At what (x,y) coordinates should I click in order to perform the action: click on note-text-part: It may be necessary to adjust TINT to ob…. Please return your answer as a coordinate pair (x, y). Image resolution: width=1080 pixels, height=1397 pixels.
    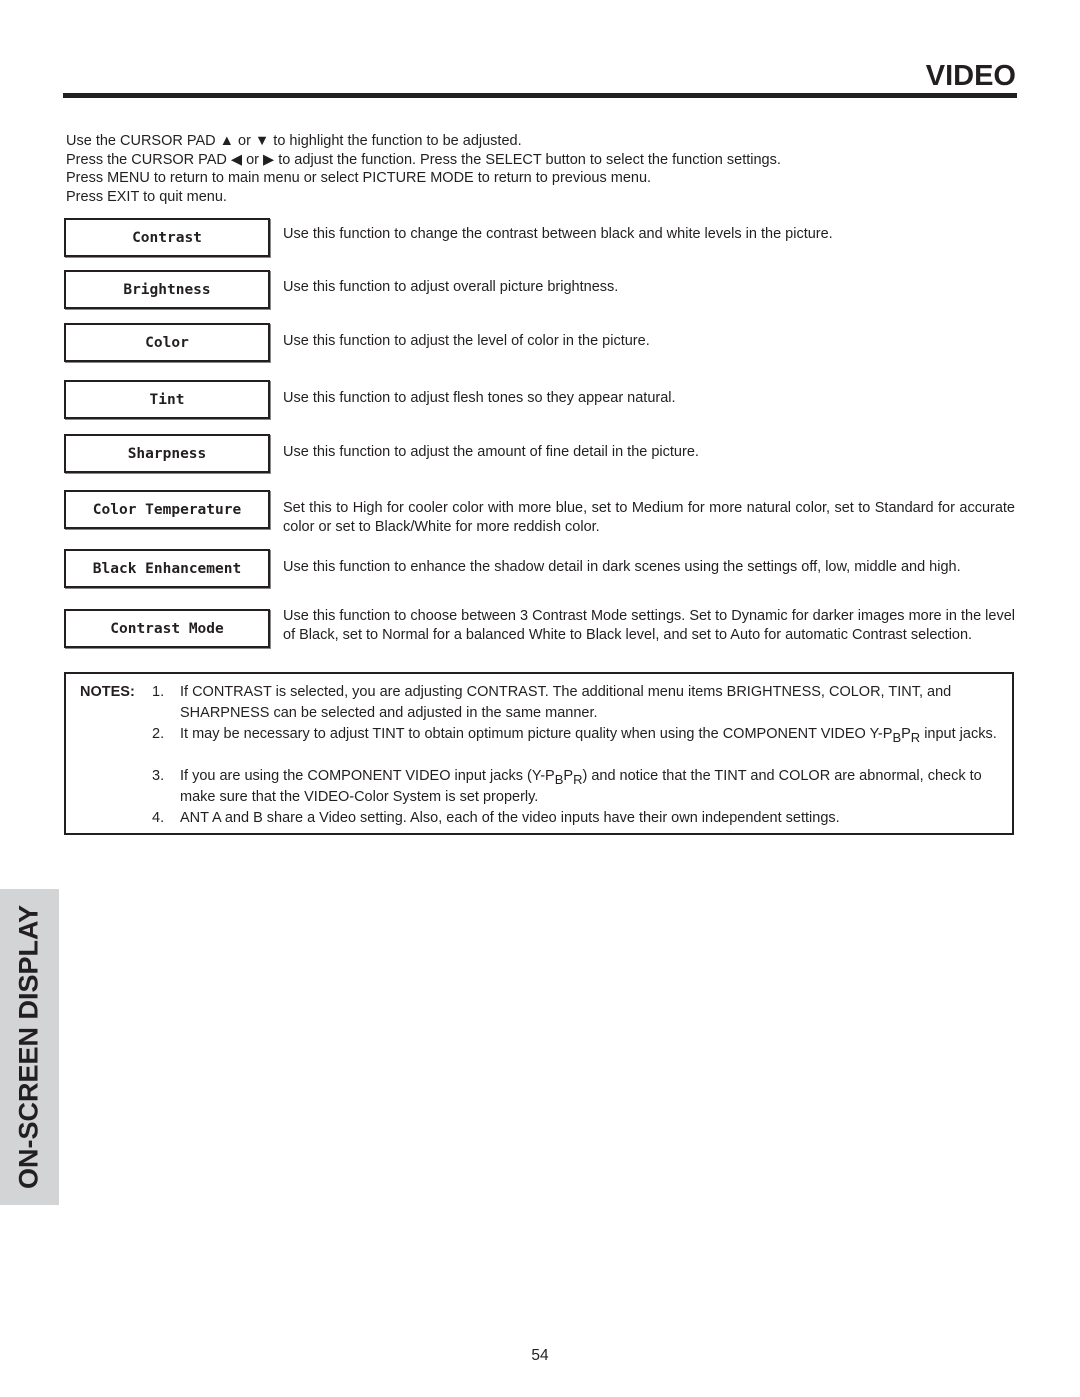
    Looking at the image, I should click on (536, 734).